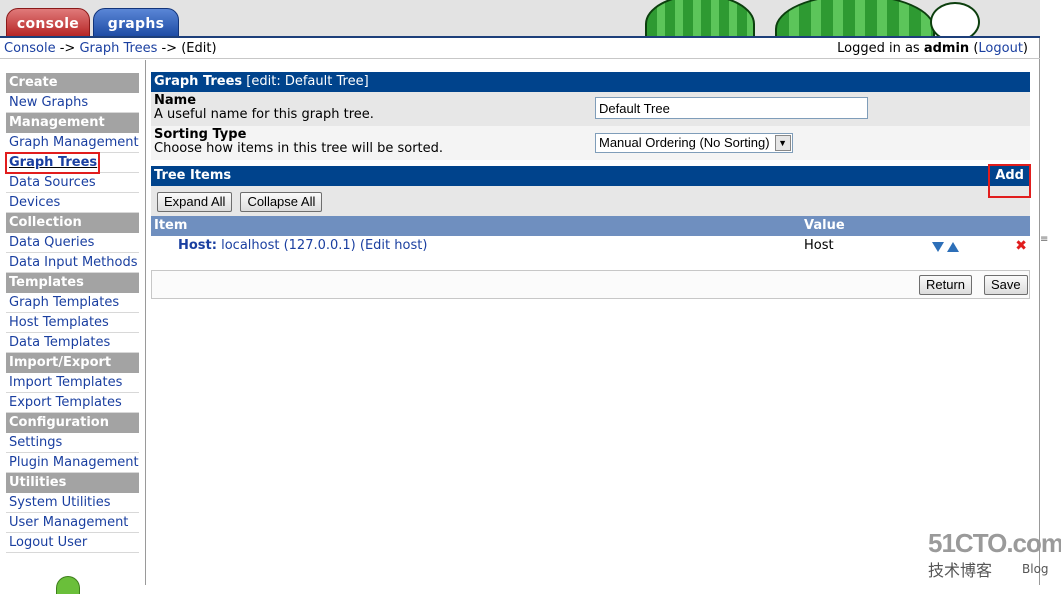 The image size is (1061, 594). I want to click on form-header: Graph Trees [edit: Default Tree], so click(590, 82).